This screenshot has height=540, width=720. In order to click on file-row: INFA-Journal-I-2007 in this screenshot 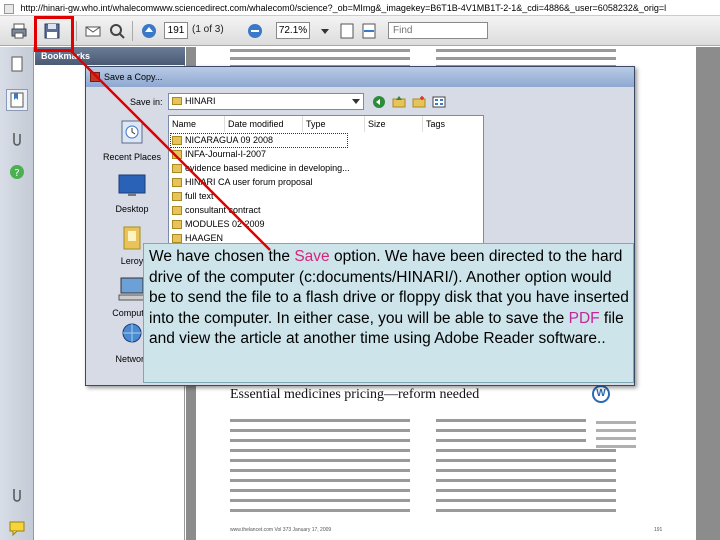, I will do `click(218, 154)`.